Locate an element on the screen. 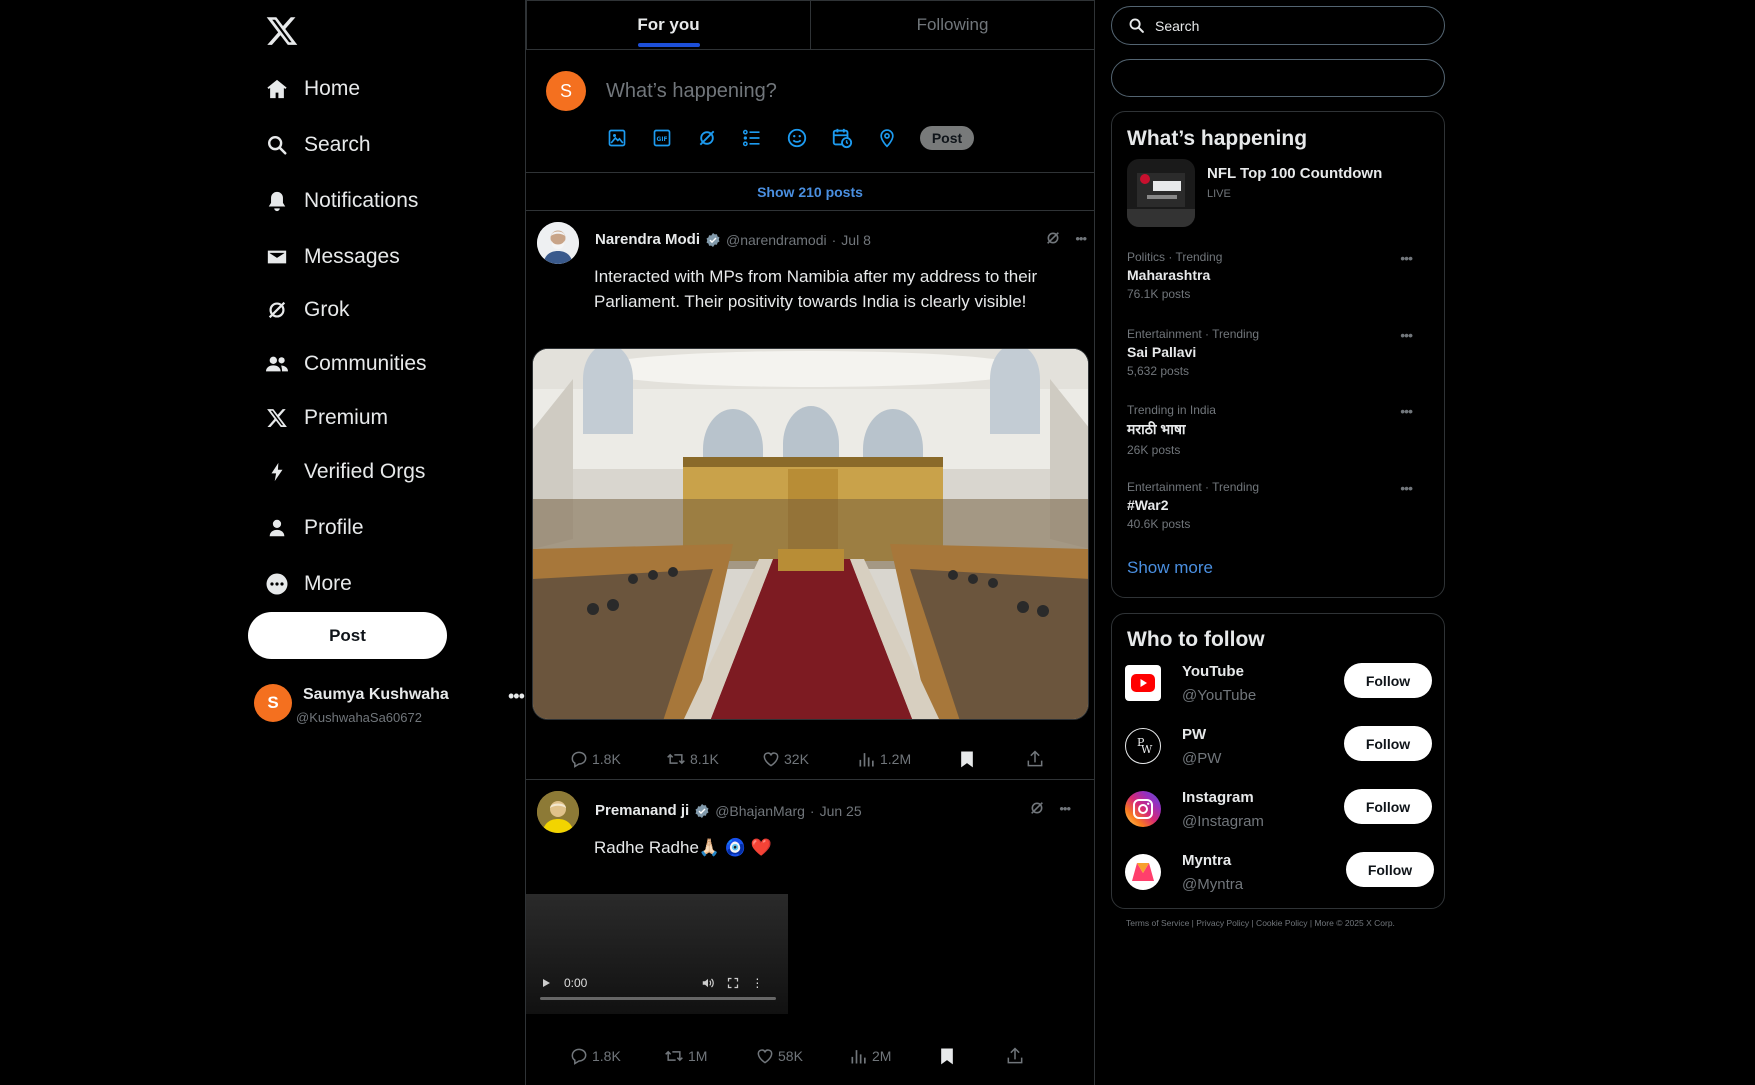 Image resolution: width=1755 pixels, height=1085 pixels. repost-button: 8.1K is located at coordinates (713, 759).